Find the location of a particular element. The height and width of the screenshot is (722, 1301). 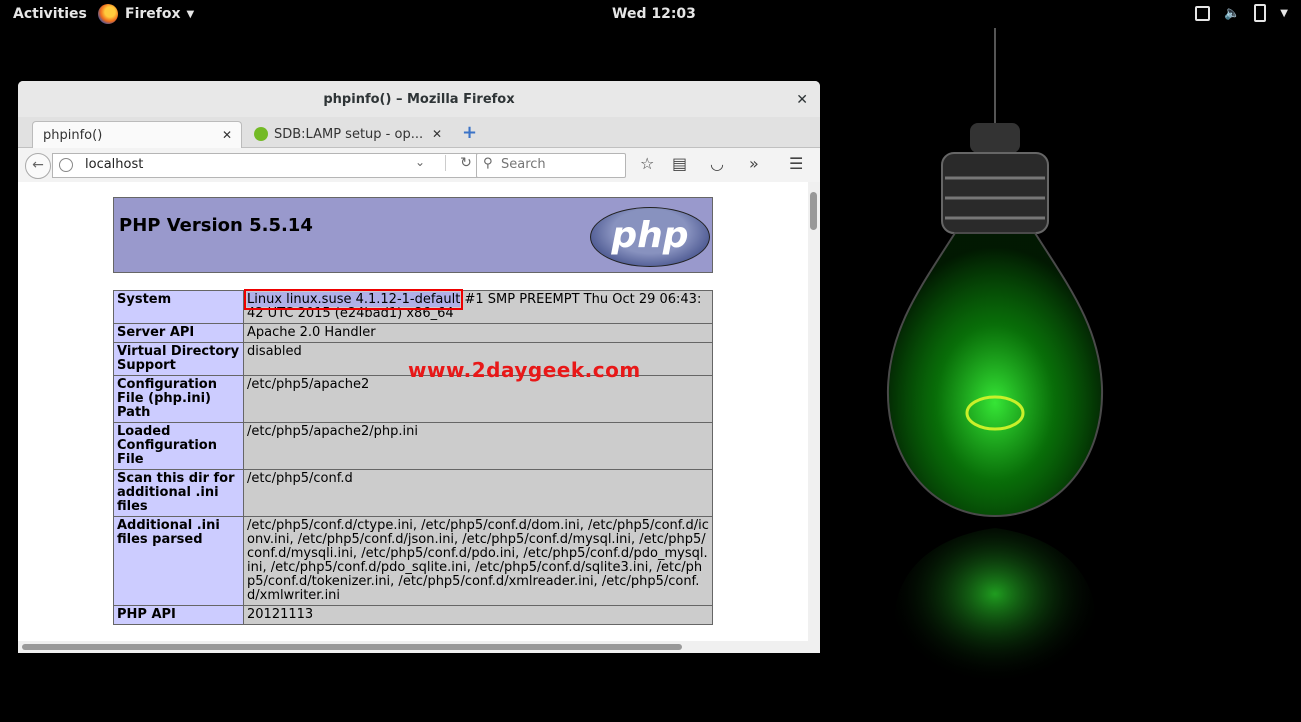

row-key: System is located at coordinates (178, 307).